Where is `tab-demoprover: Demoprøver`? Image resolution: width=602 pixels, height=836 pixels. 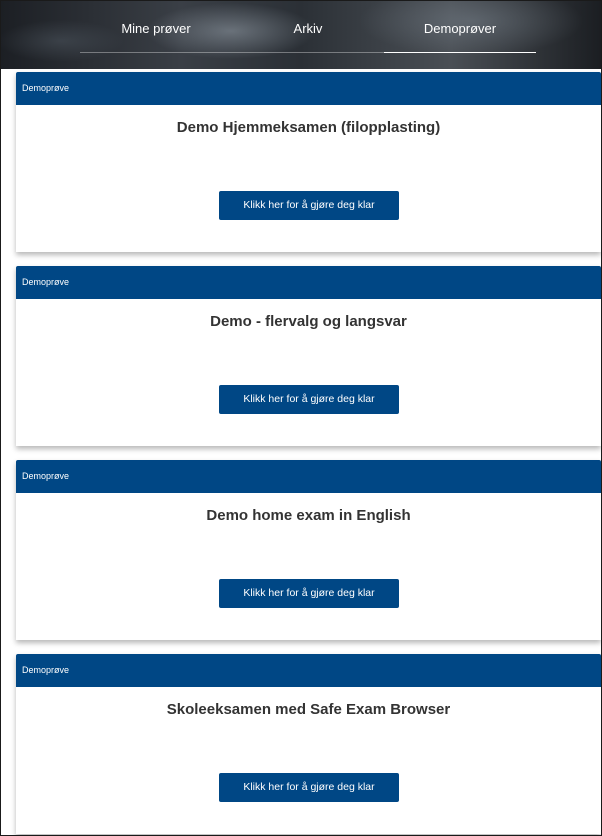 tab-demoprover: Demoprøver is located at coordinates (460, 37).